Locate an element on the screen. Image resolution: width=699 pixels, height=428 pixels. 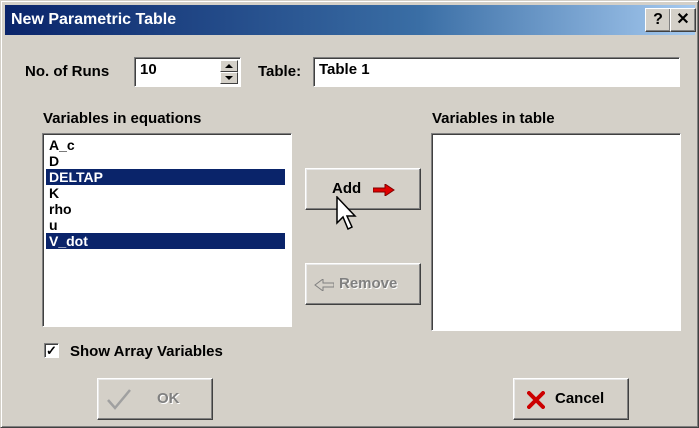
list-item: K is located at coordinates (165, 193).